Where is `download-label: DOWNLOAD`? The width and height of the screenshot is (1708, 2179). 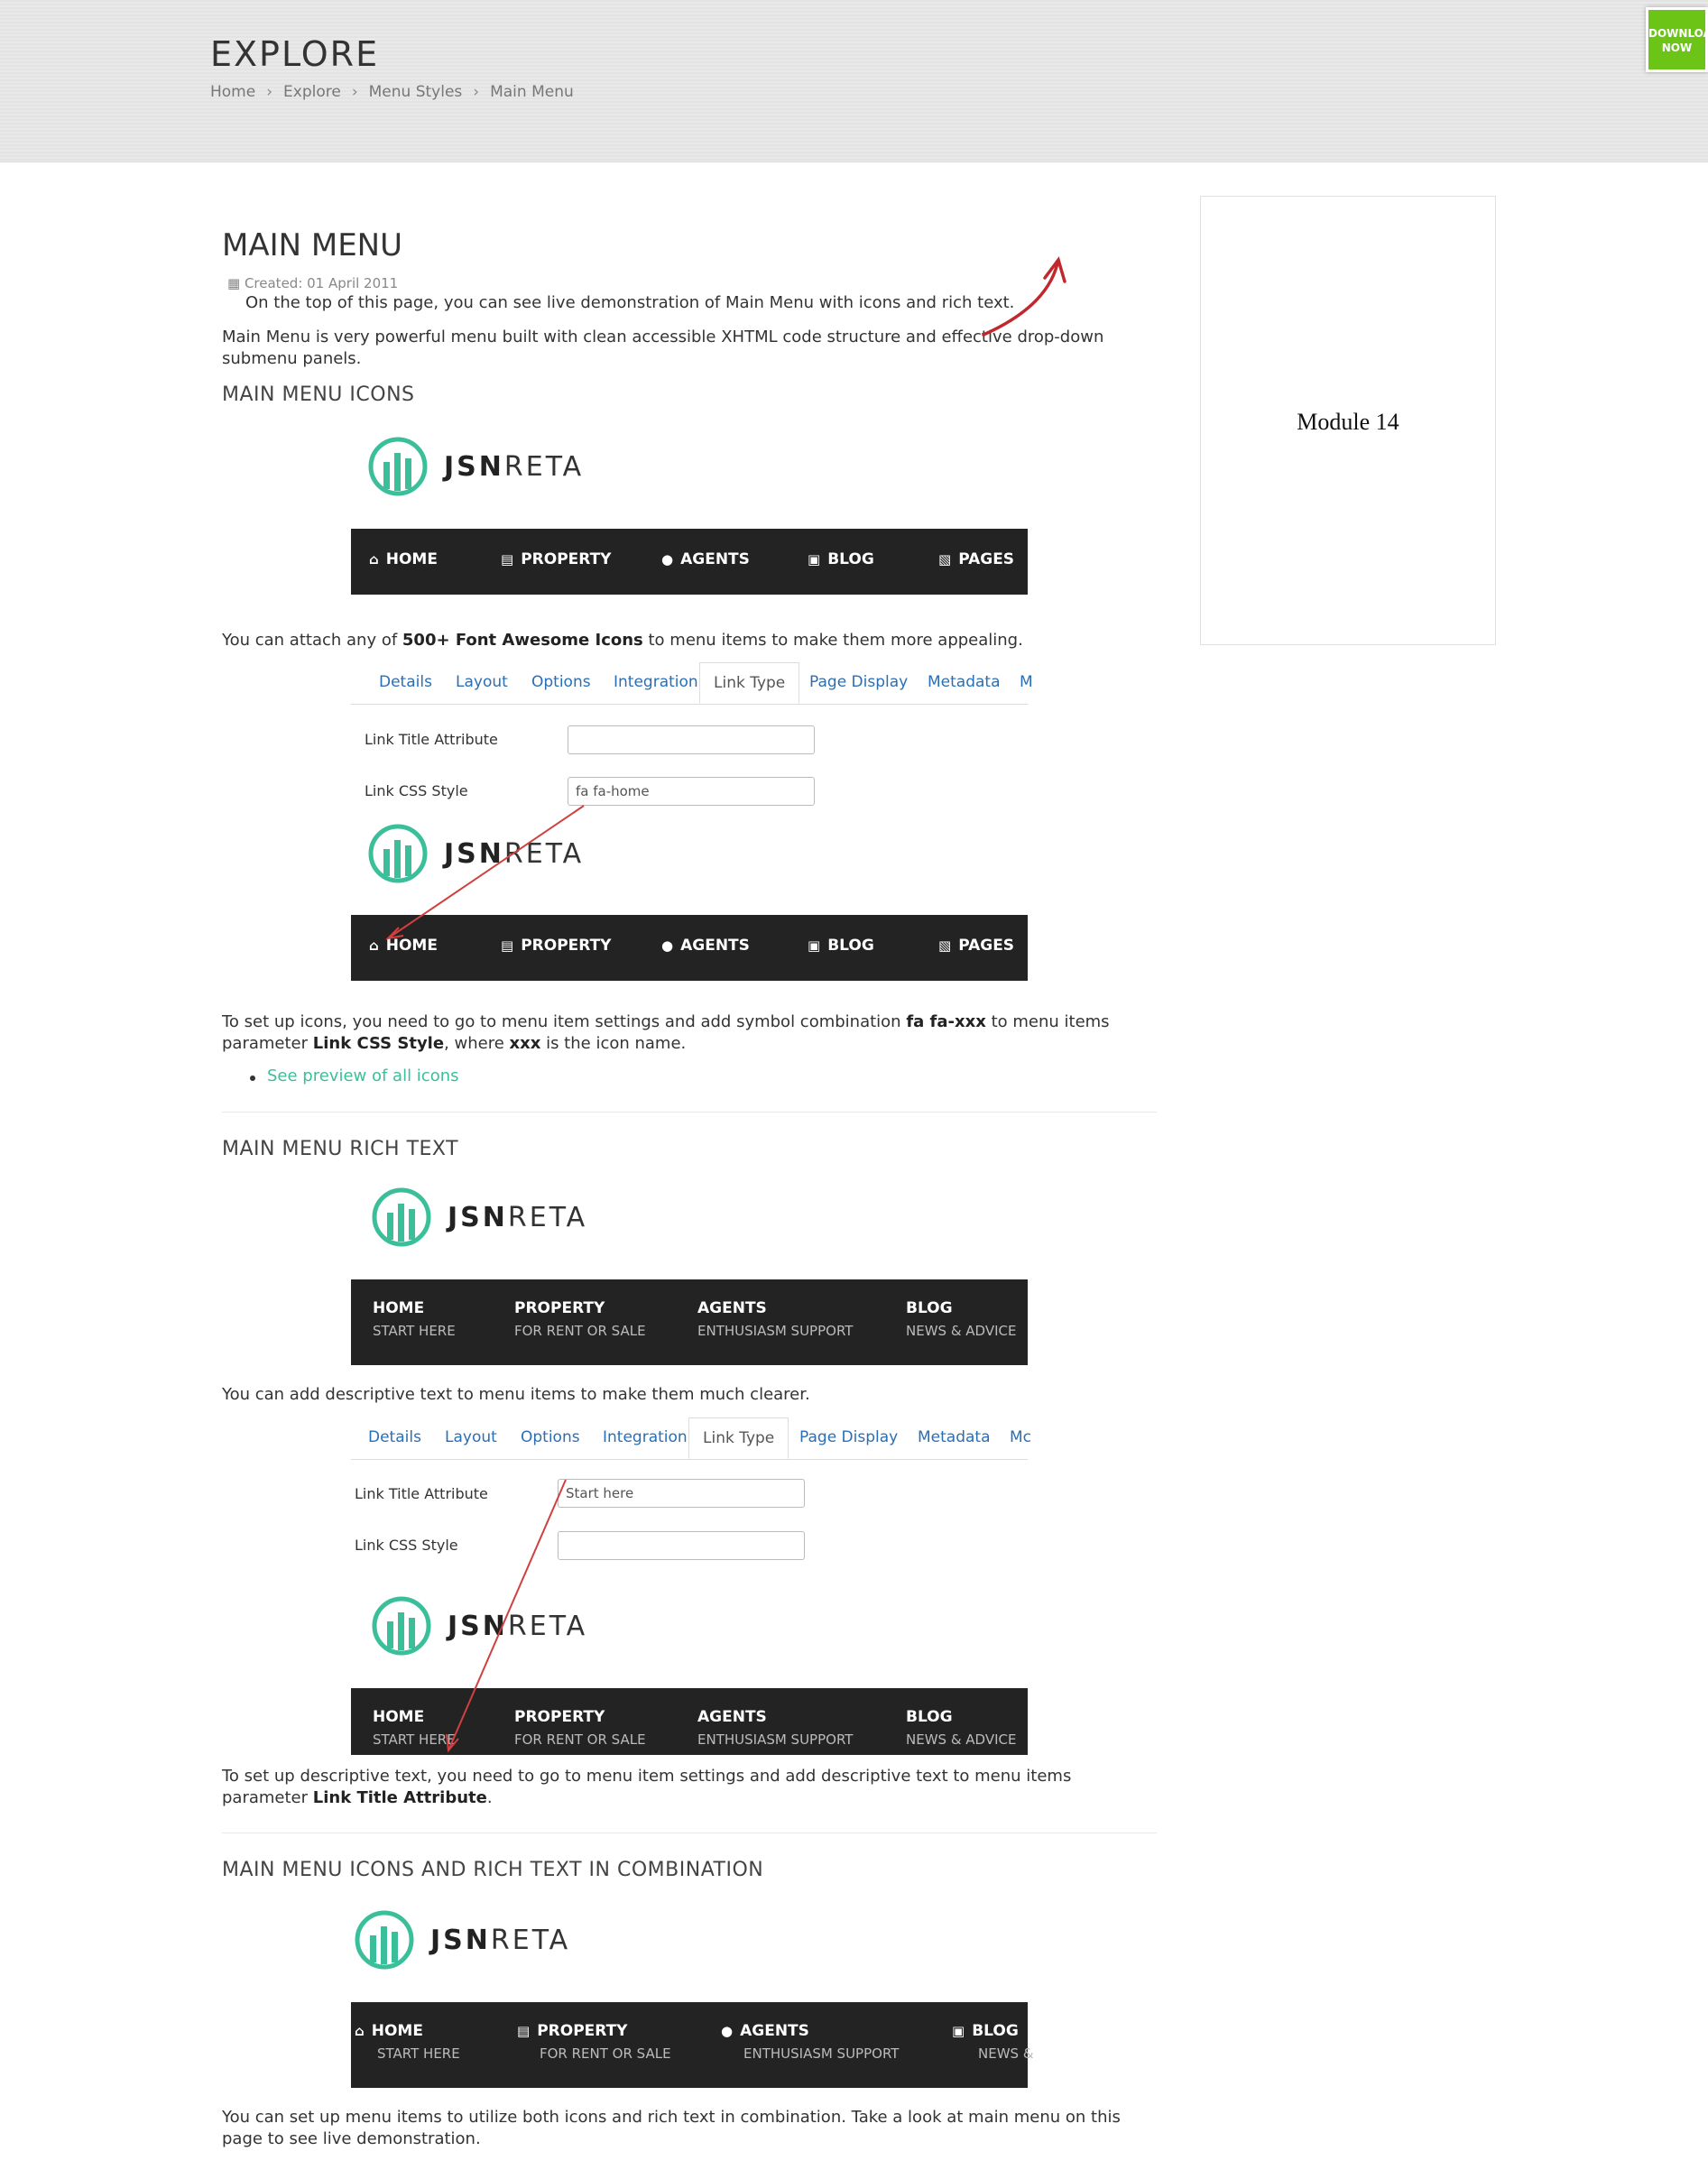 download-label: DOWNLOAD is located at coordinates (1678, 33).